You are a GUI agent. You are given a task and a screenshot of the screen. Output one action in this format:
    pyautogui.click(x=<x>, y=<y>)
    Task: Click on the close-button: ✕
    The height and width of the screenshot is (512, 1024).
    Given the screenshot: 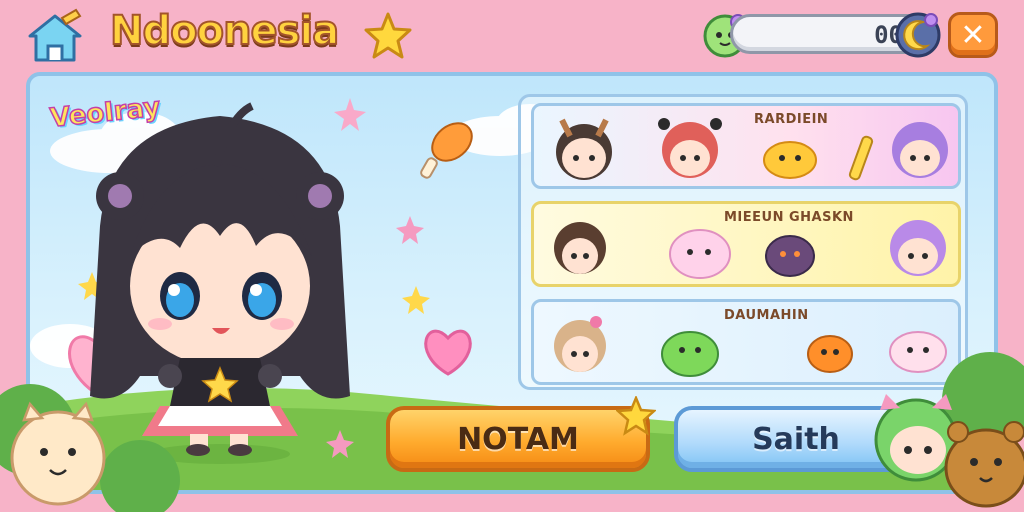 What is the action you would take?
    pyautogui.click(x=973, y=35)
    